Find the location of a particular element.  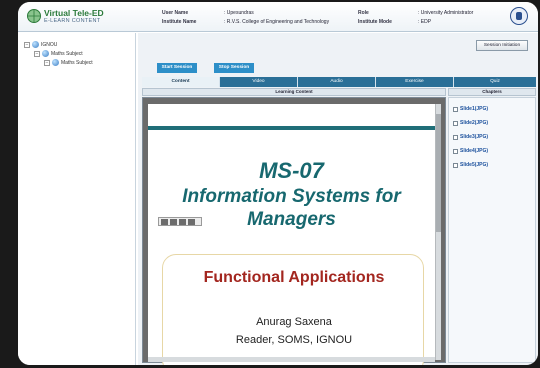

institute-label: Institute Name is located at coordinates (179, 22).